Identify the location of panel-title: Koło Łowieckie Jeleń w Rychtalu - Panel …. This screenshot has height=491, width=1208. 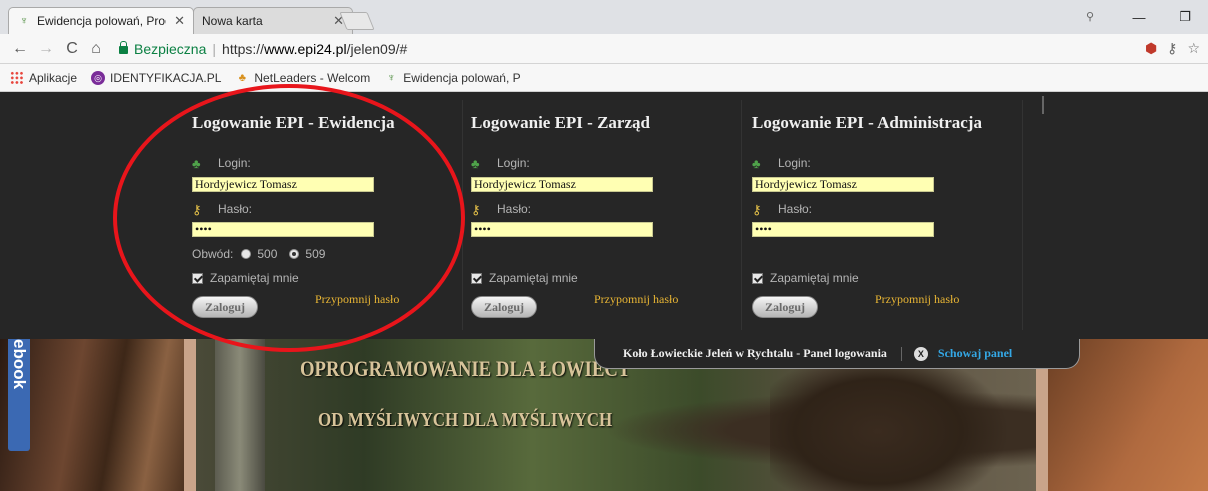
(755, 353).